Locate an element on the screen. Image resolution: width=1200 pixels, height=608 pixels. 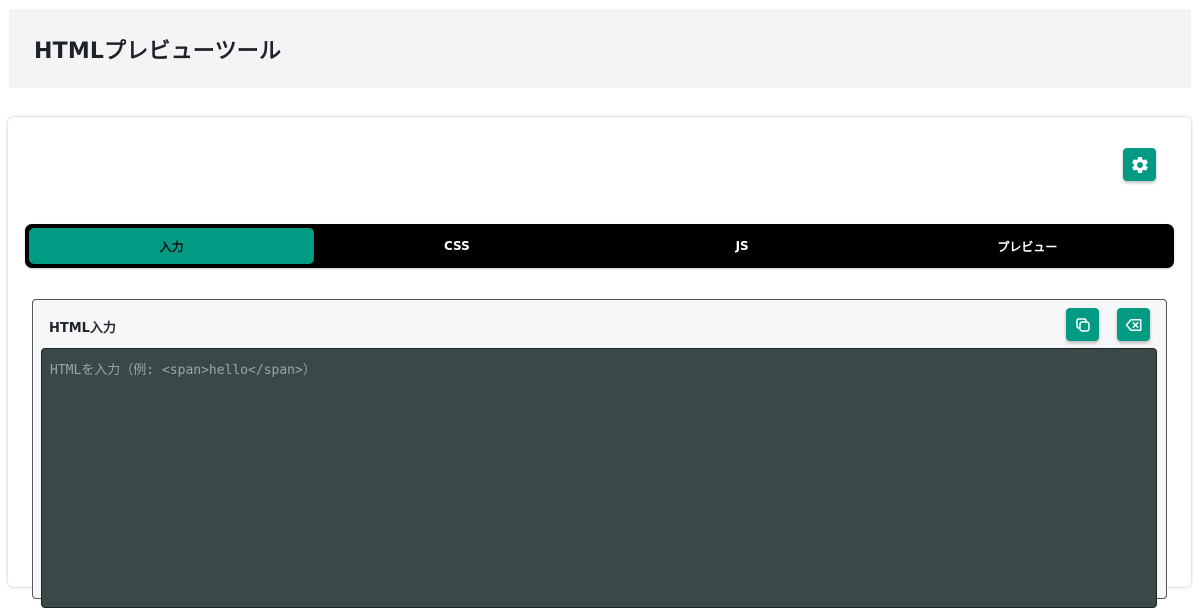
tab-bar: 入力 CSS JS プレビュー is located at coordinates (599, 246).